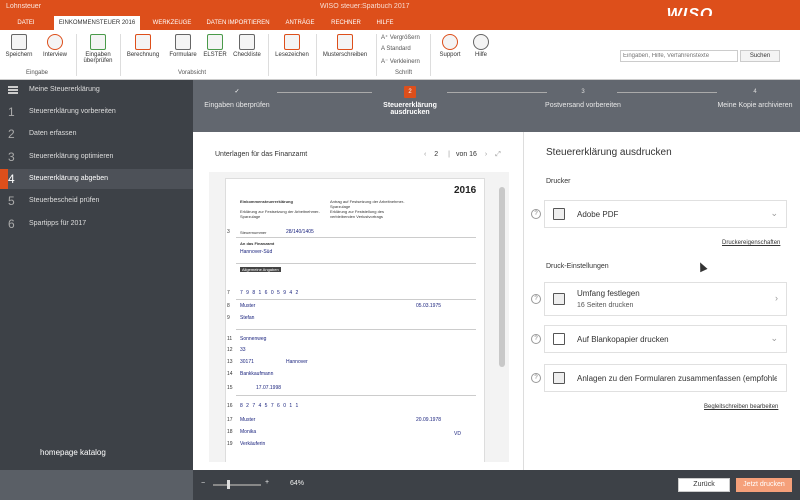  Describe the element at coordinates (385, 38) in the screenshot. I see `font-increase-icon: A⁺` at that location.